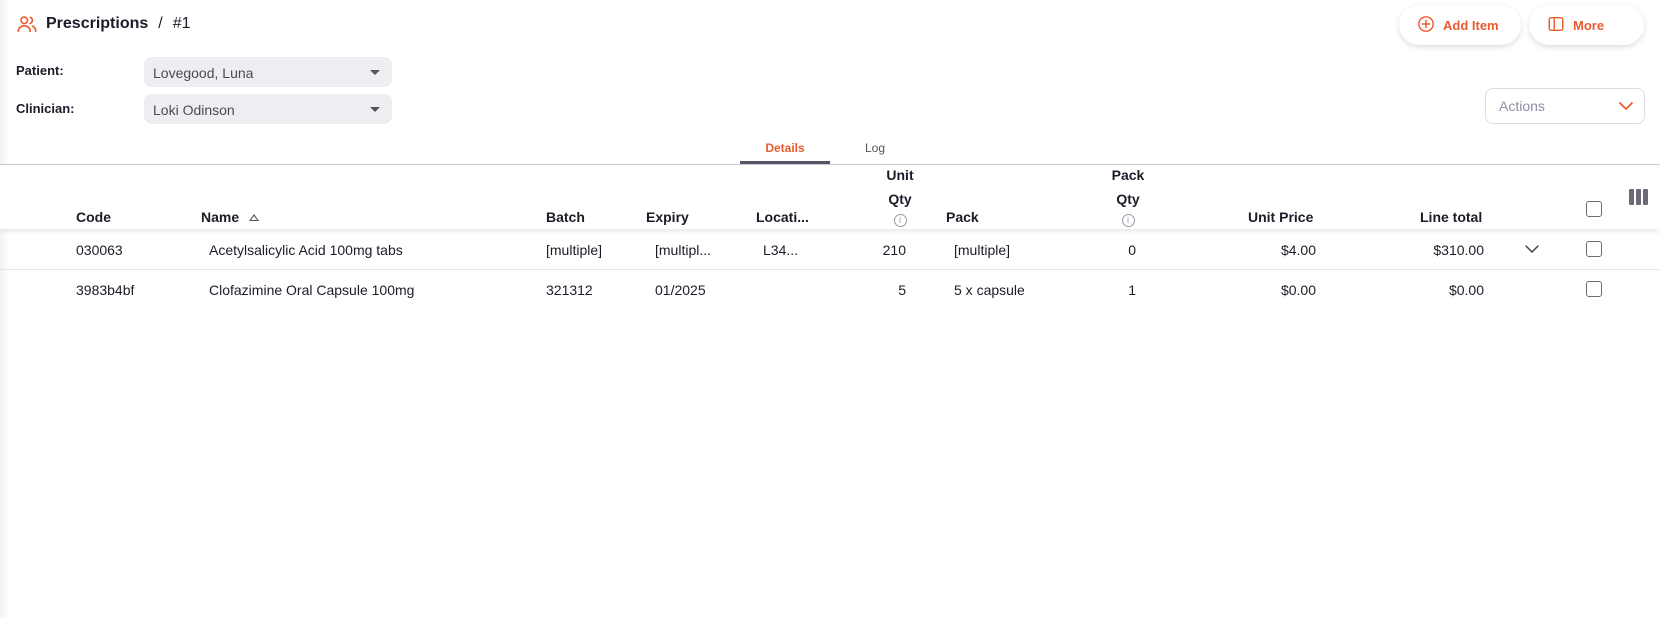 The image size is (1660, 618). I want to click on column-header-unit-qty-line2: Qty, so click(900, 199).